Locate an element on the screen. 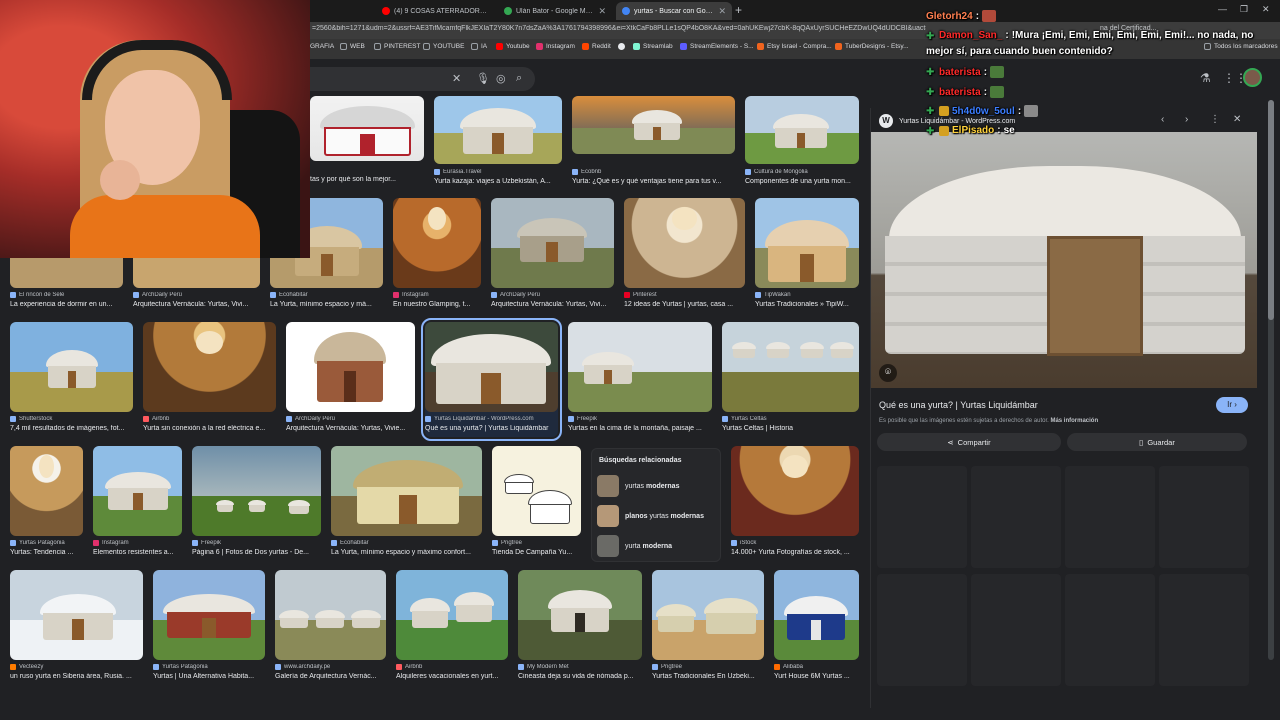 The width and height of the screenshot is (1280, 720). related-search-item: planos yurtas modernas is located at coordinates (657, 516).